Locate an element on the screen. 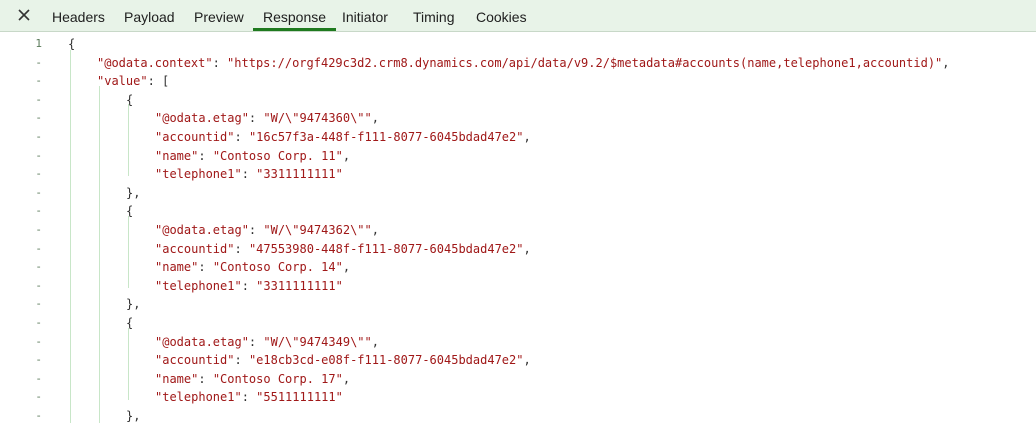  code-text: "telephone1": "3311111111" is located at coordinates (249, 286).